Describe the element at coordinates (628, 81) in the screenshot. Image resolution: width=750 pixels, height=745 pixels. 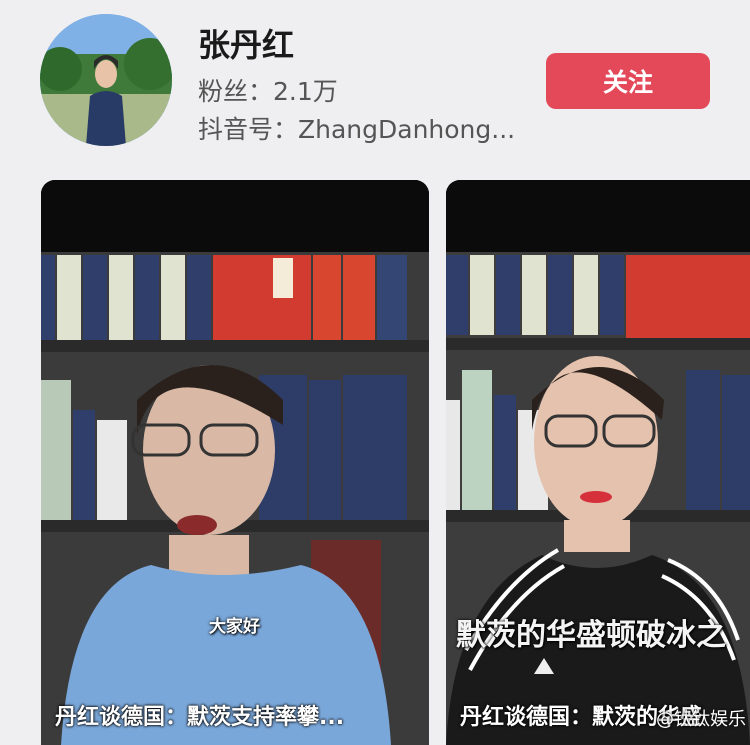
I see `follow-button: 关注` at that location.